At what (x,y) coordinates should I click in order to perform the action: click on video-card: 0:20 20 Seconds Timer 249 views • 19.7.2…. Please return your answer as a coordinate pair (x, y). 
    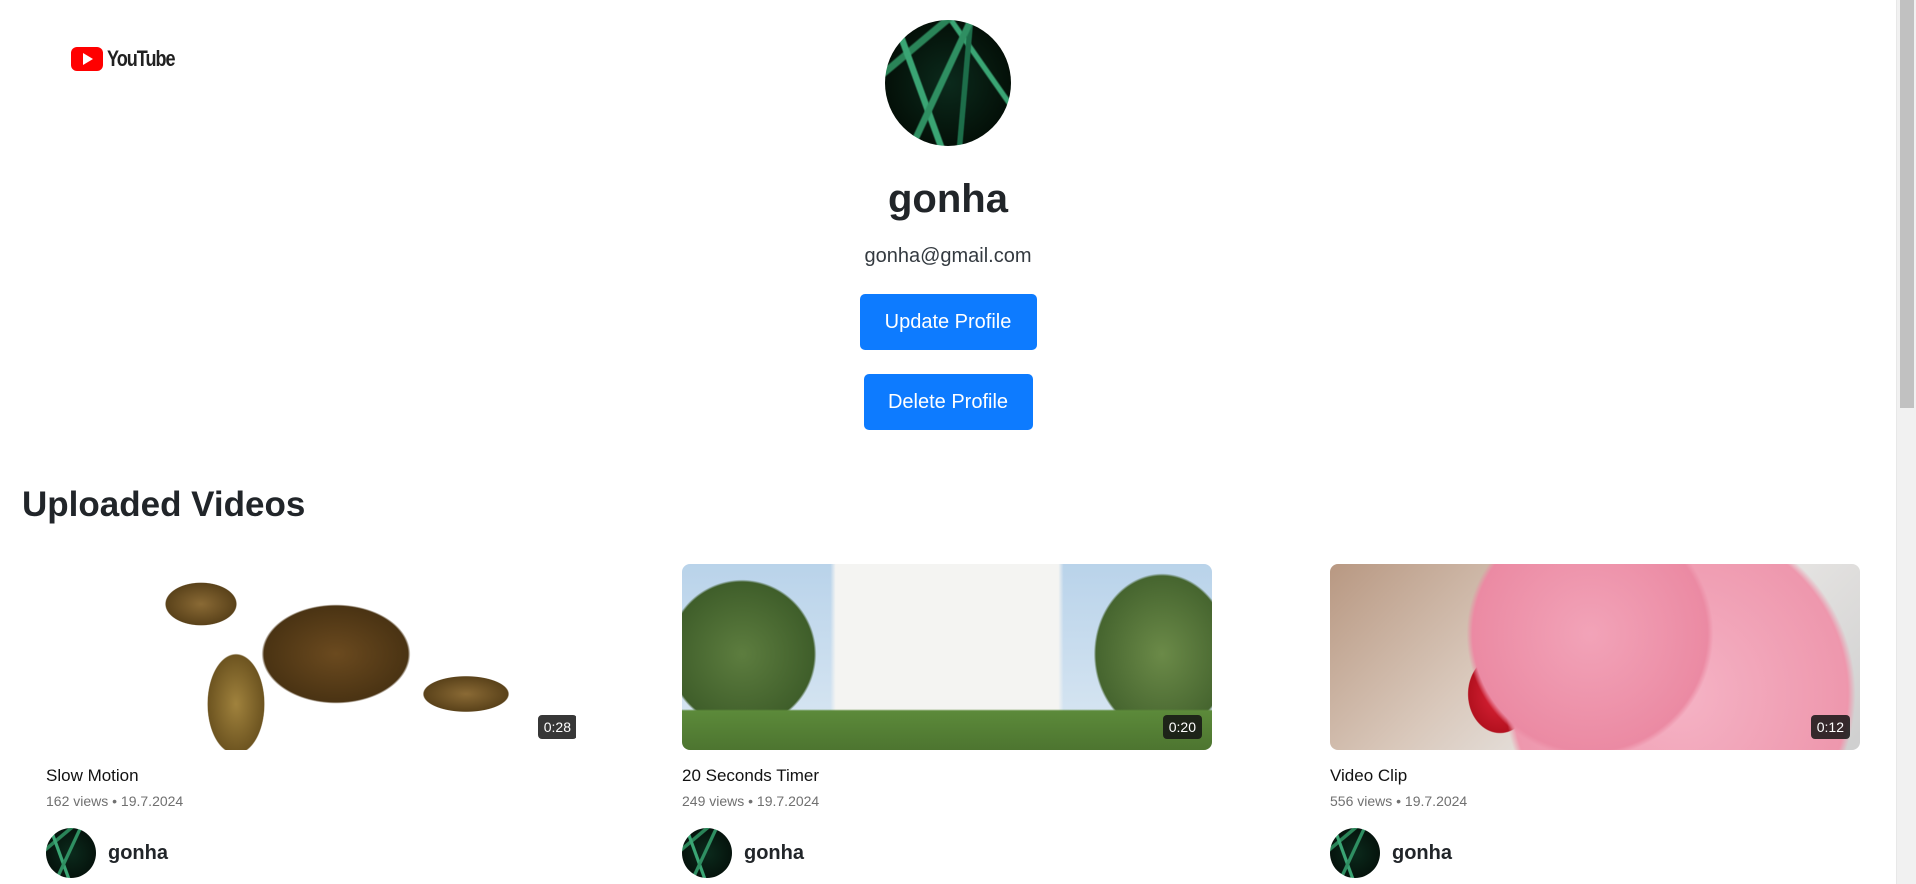
    Looking at the image, I should click on (947, 721).